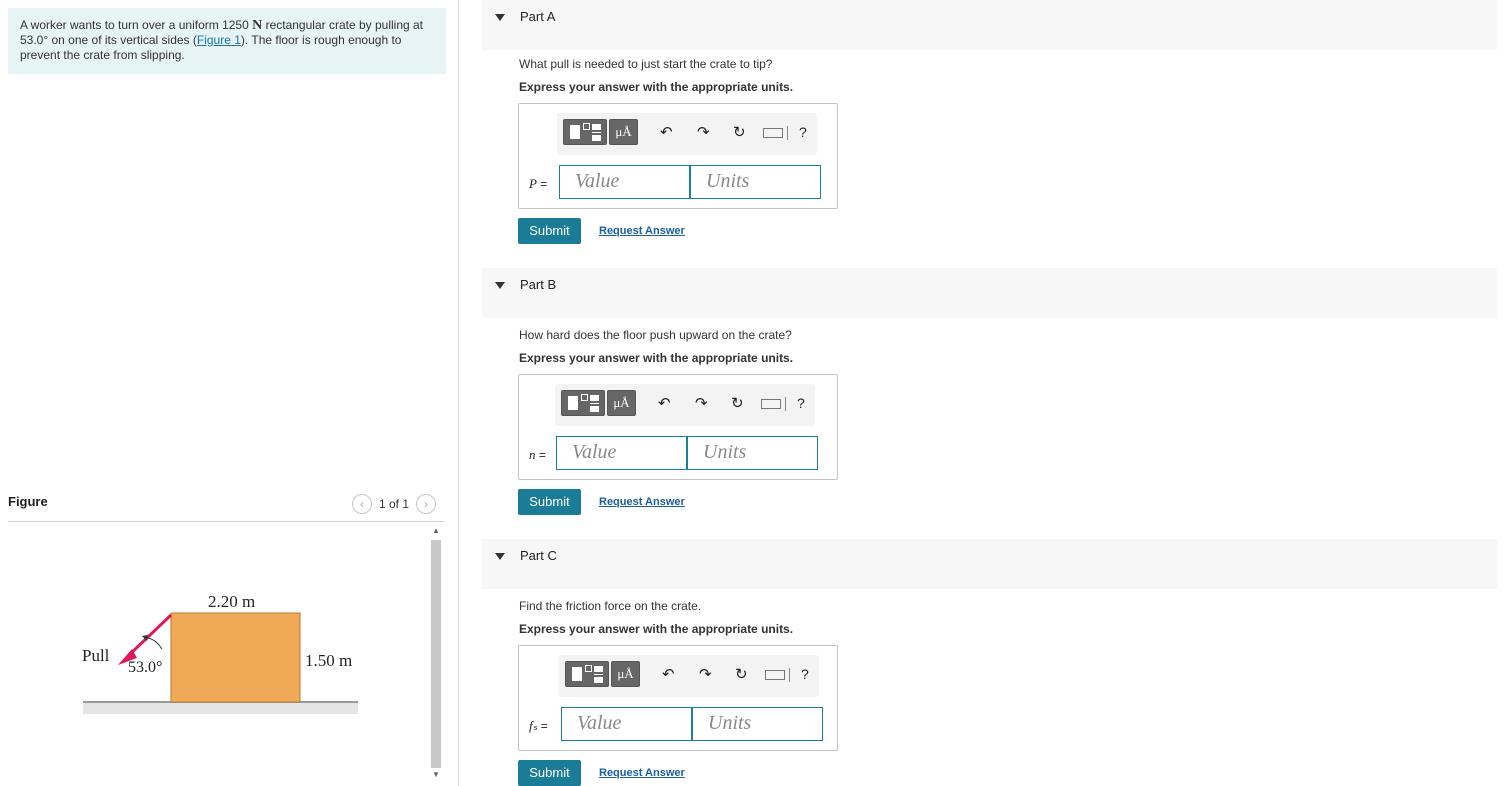  What do you see at coordinates (549, 773) in the screenshot?
I see `part-c-submit-button: Submit` at bounding box center [549, 773].